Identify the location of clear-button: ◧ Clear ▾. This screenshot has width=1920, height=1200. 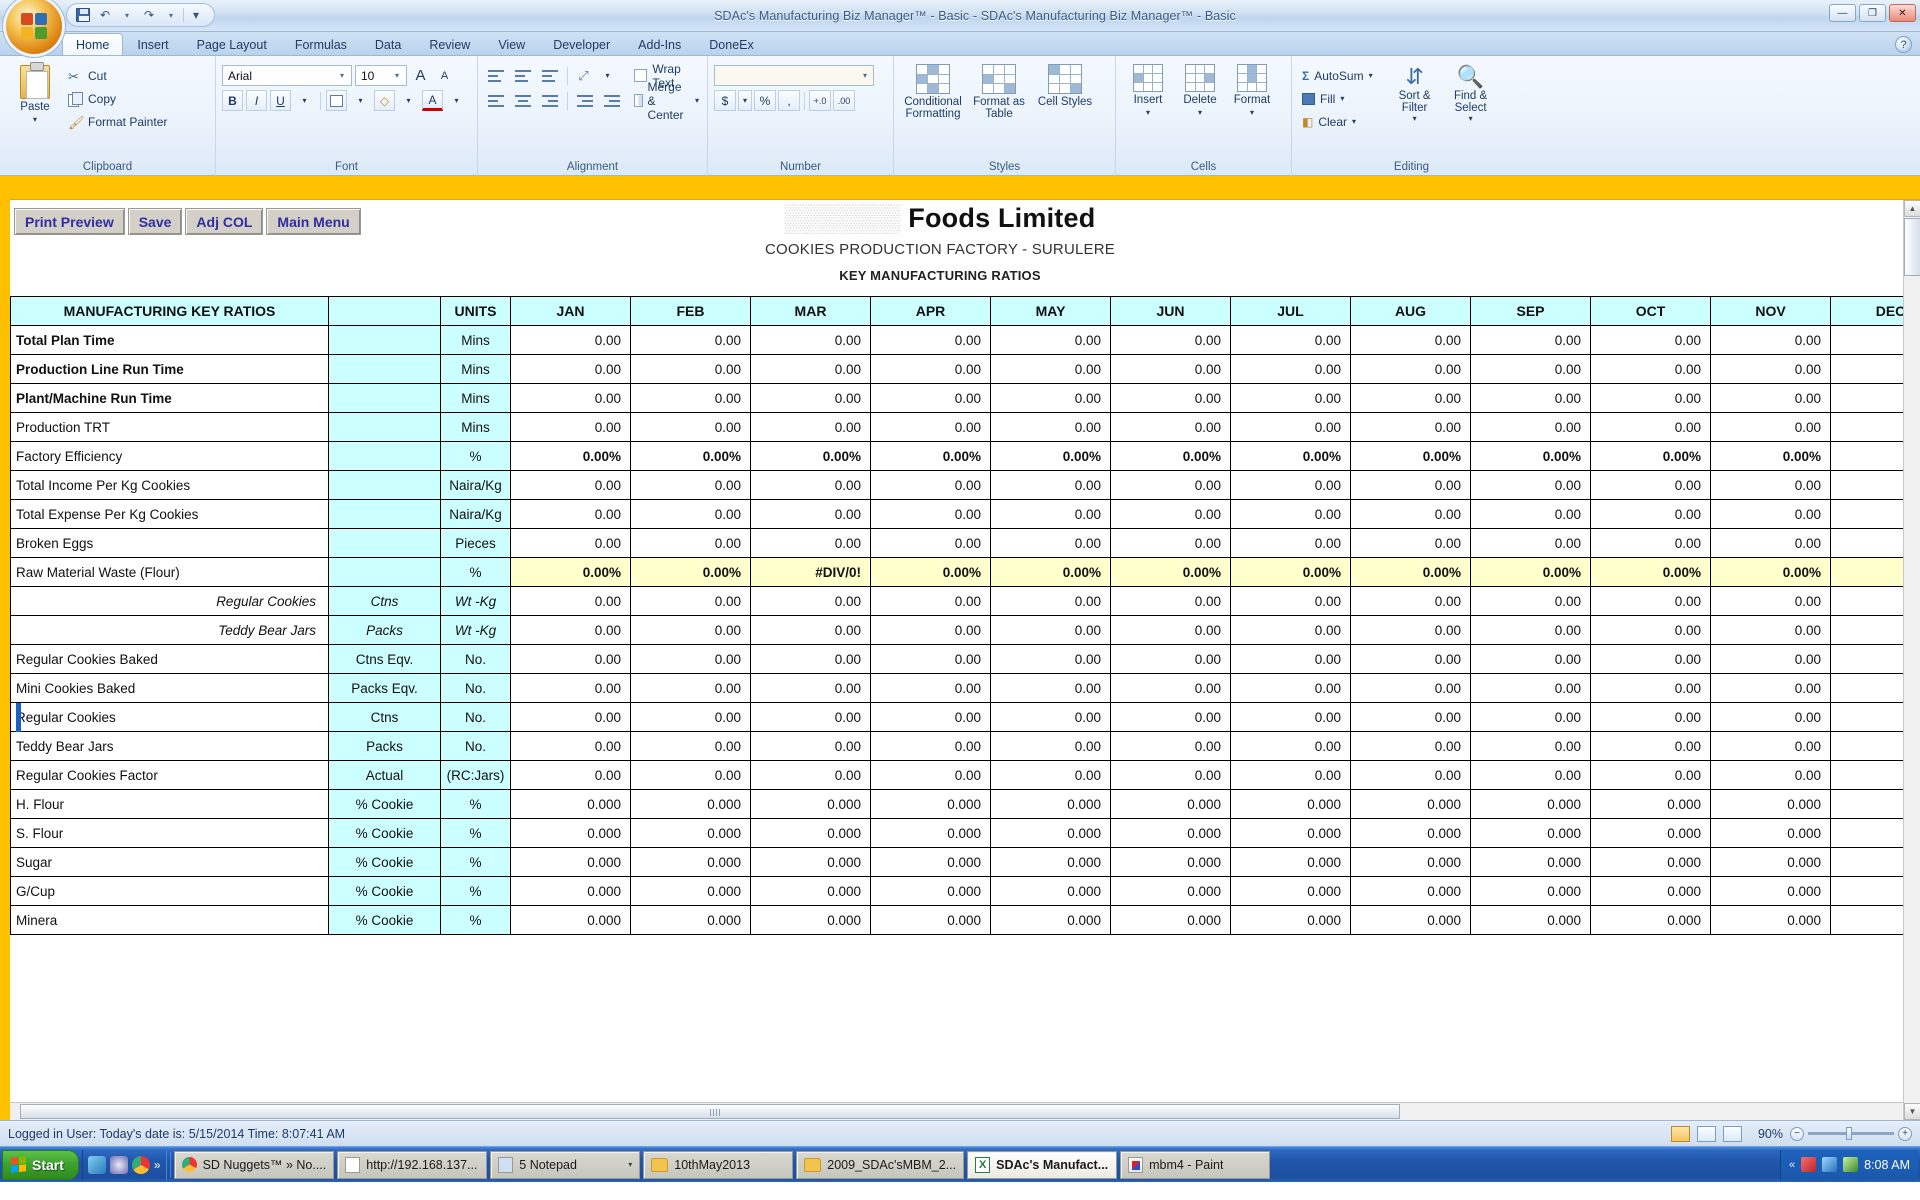
(1337, 121).